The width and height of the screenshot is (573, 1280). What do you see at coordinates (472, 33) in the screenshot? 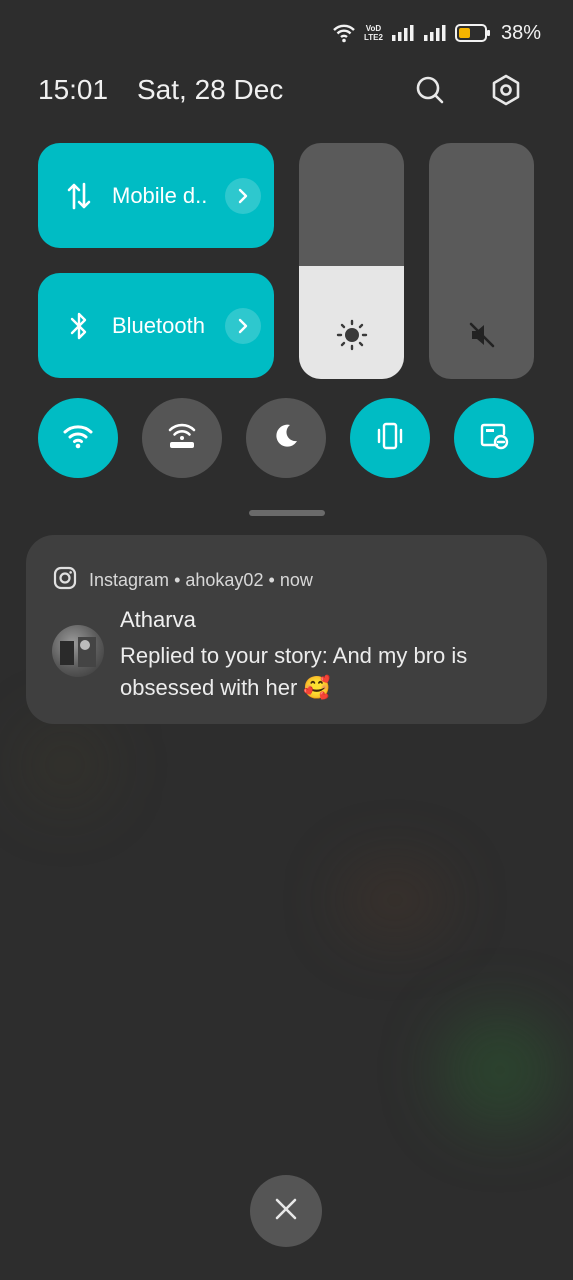
I see `battery-icon` at bounding box center [472, 33].